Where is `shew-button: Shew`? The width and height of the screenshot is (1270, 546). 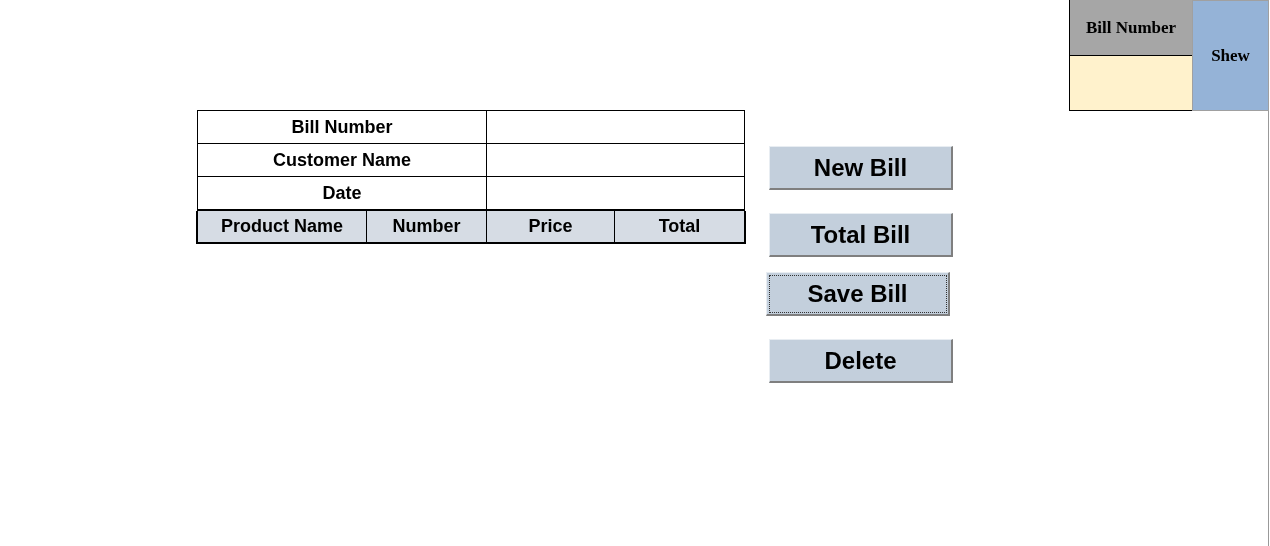 shew-button: Shew is located at coordinates (1230, 55).